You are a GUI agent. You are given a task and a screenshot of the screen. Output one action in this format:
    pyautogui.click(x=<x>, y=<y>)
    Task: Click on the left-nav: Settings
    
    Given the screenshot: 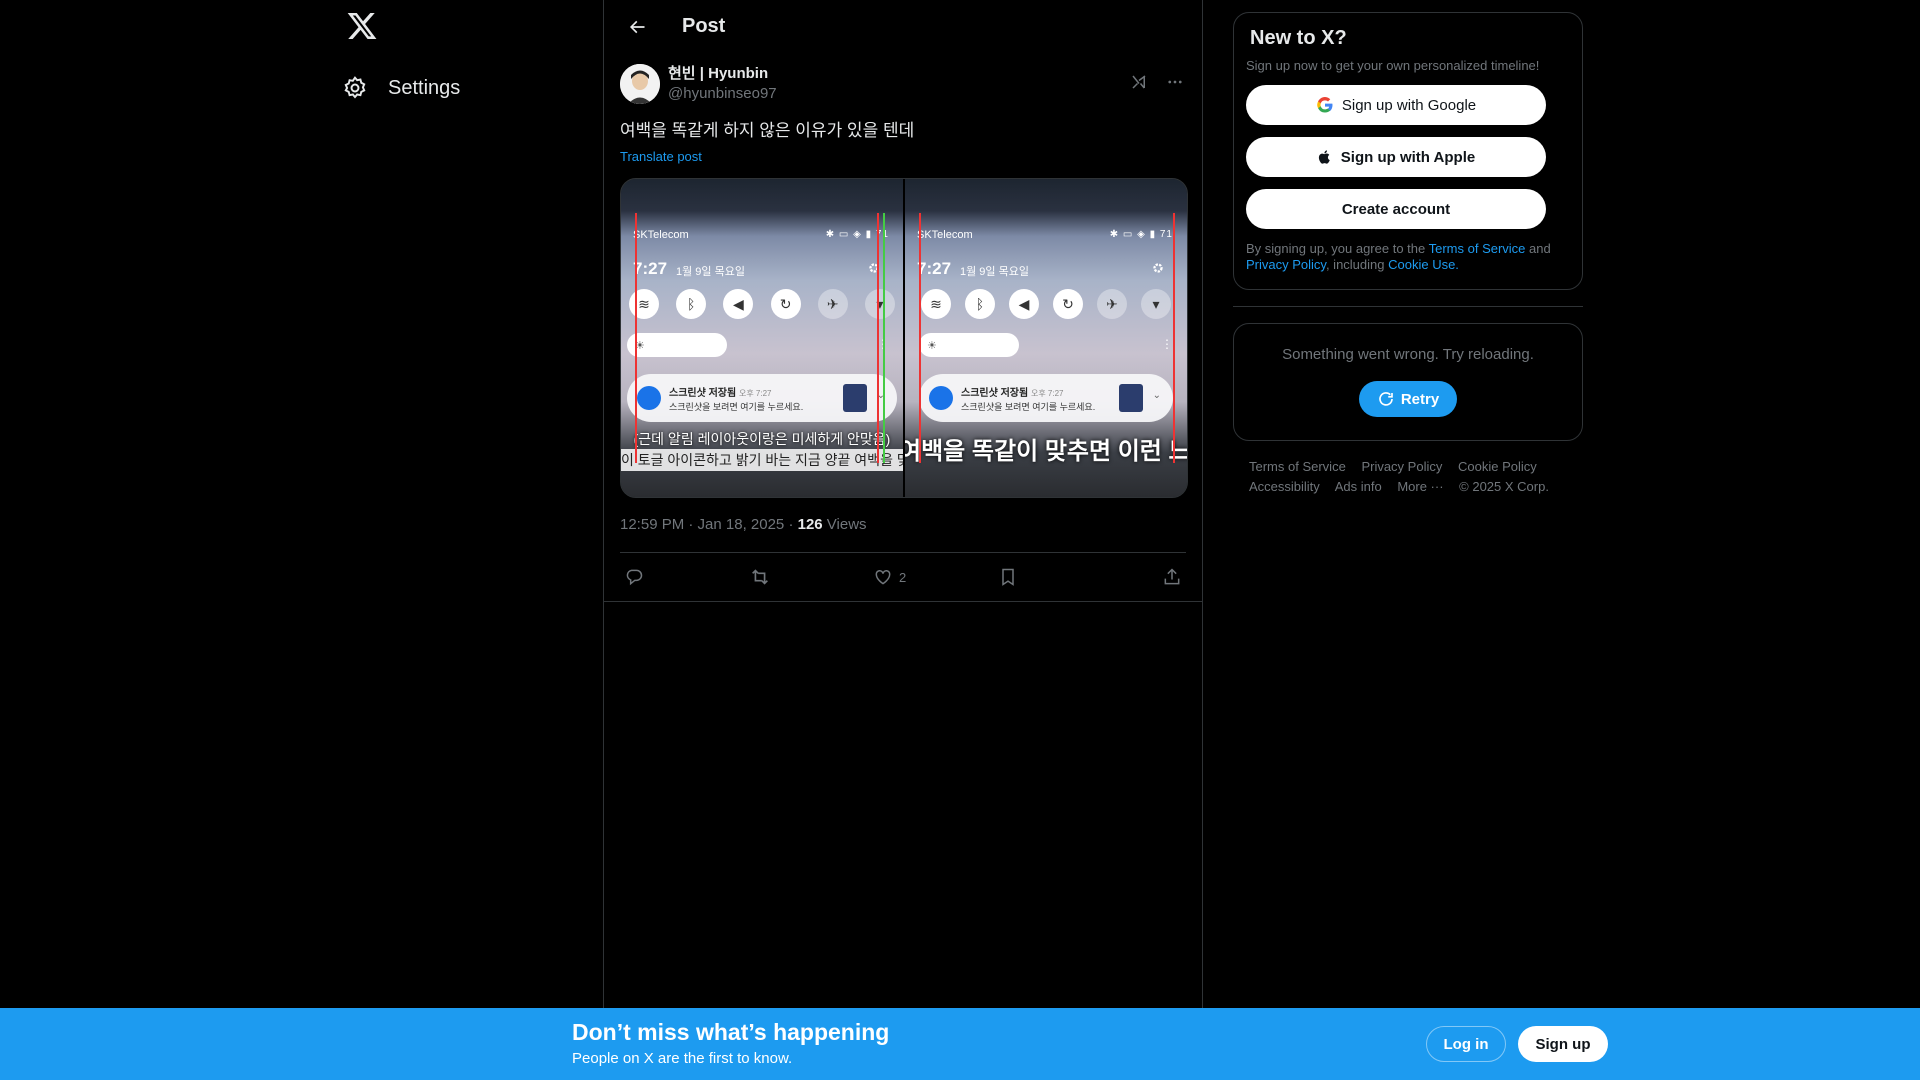 What is the action you would take?
    pyautogui.click(x=465, y=504)
    